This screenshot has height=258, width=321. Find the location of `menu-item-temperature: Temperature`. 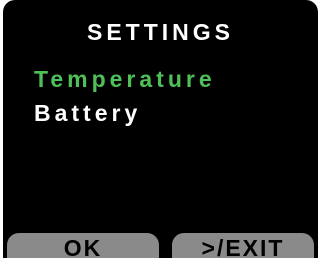

menu-item-temperature: Temperature is located at coordinates (125, 79).